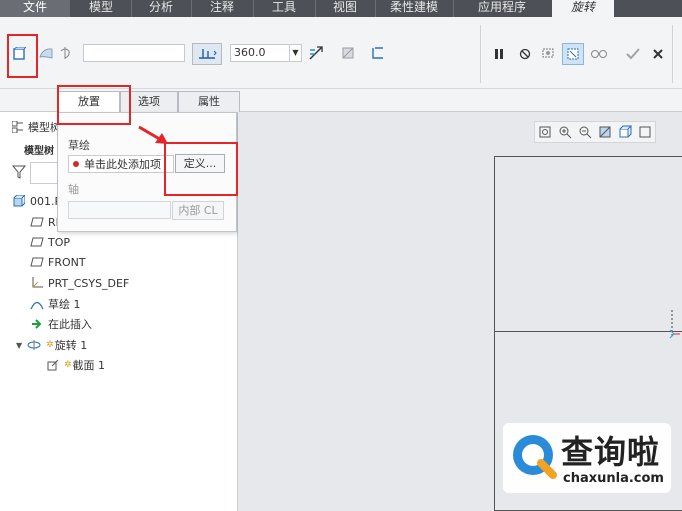 The width and height of the screenshot is (682, 511). I want to click on watermark-title: 查询啦, so click(611, 452).